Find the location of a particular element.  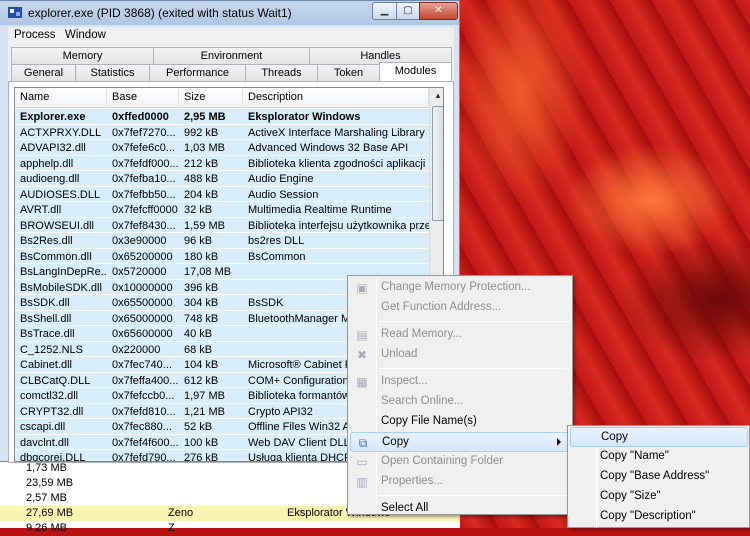

maximize-button: ▢ is located at coordinates (408, 11).